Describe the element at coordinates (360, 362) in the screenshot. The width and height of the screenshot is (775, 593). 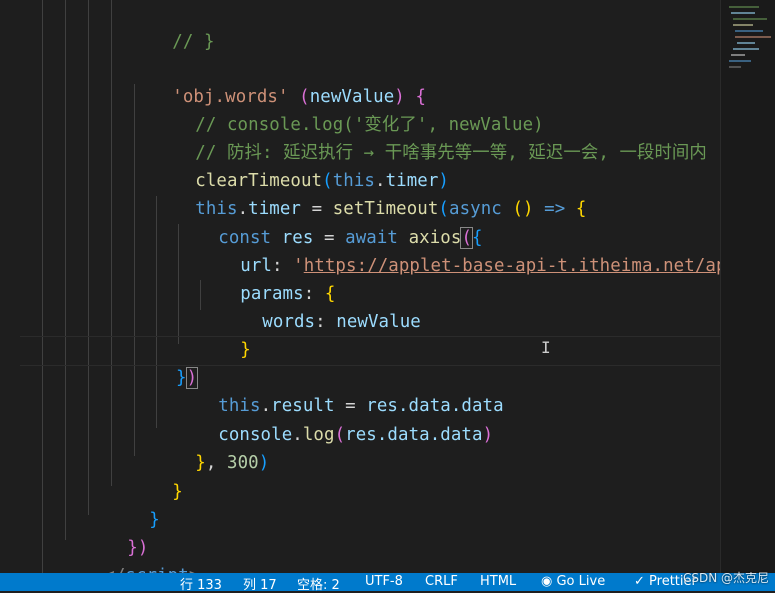
I see `code-line-active: })` at that location.